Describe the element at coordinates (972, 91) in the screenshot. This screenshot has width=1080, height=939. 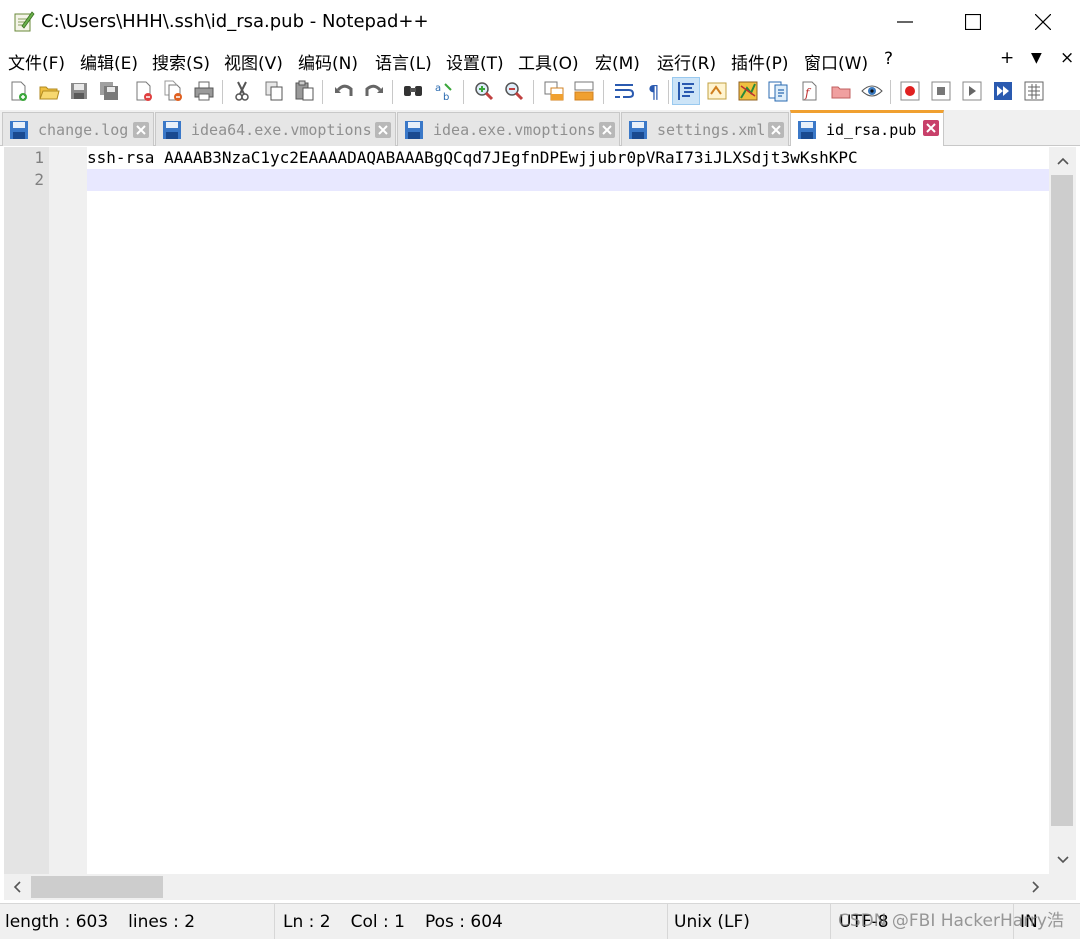
I see `play-macro-button` at that location.